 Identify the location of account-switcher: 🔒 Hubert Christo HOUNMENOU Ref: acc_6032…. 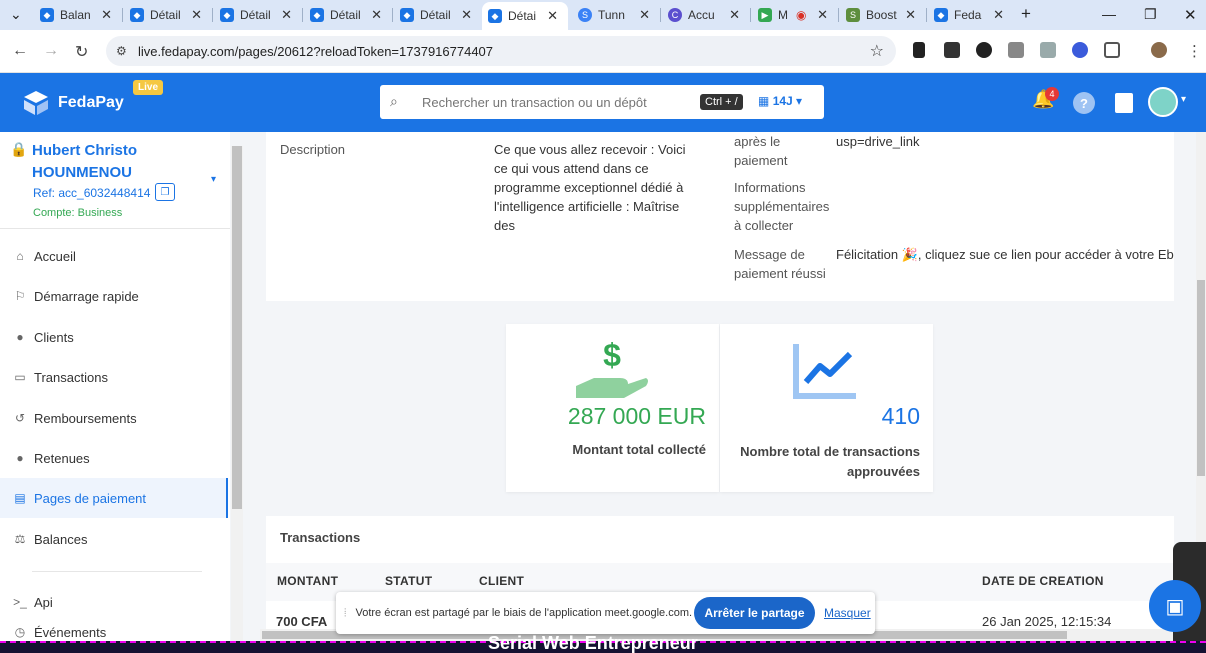
(115, 180).